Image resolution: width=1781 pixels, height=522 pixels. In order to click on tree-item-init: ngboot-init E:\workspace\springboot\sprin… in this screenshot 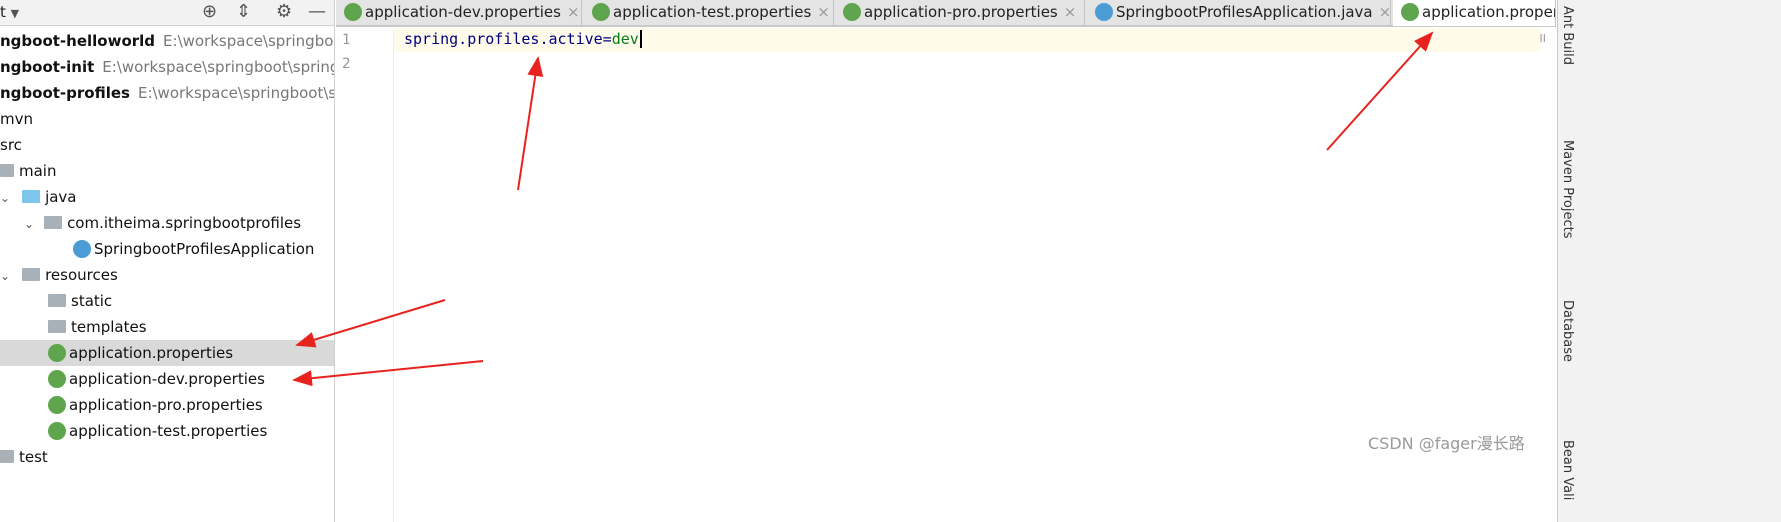, I will do `click(167, 67)`.